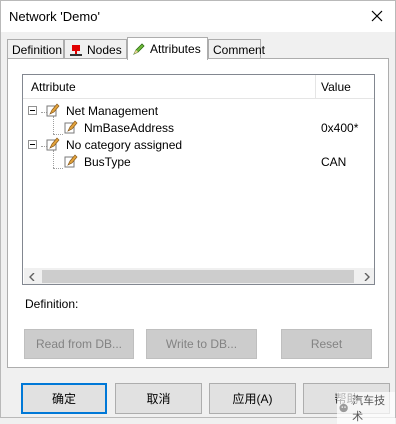  I want to click on tab-label: Attributes, so click(175, 49).